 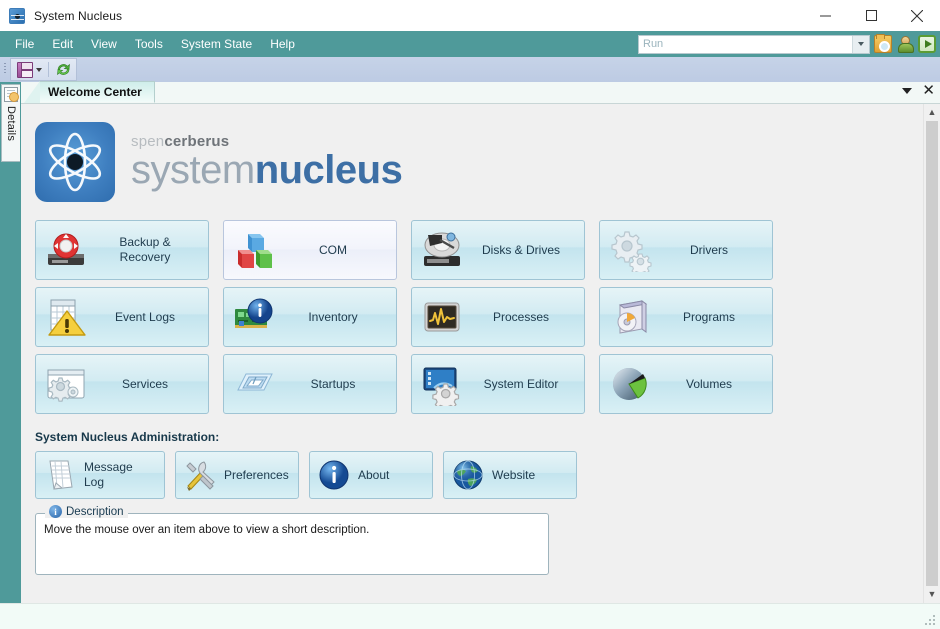 I want to click on atom-logo-icon, so click(x=75, y=162).